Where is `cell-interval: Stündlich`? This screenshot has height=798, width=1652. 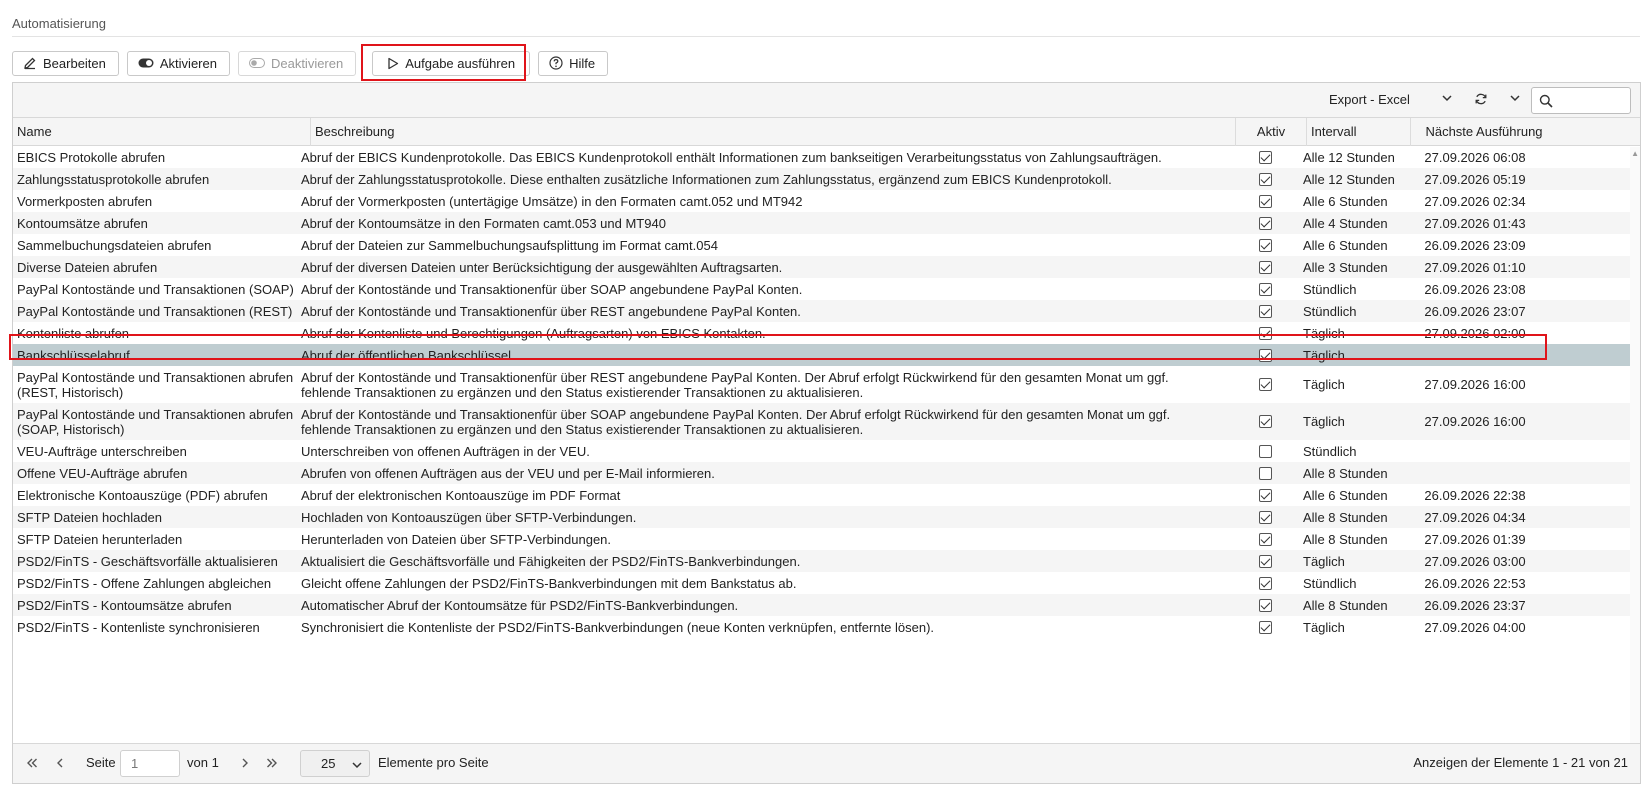
cell-interval: Stündlich is located at coordinates (1330, 451).